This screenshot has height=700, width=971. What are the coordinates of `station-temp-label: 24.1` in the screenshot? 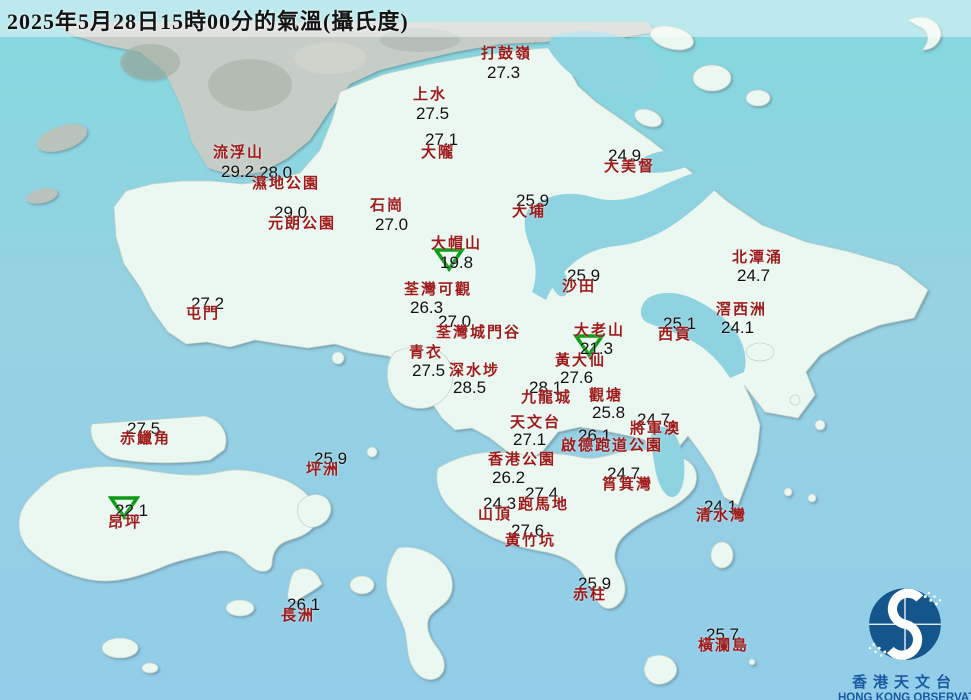 It's located at (738, 327).